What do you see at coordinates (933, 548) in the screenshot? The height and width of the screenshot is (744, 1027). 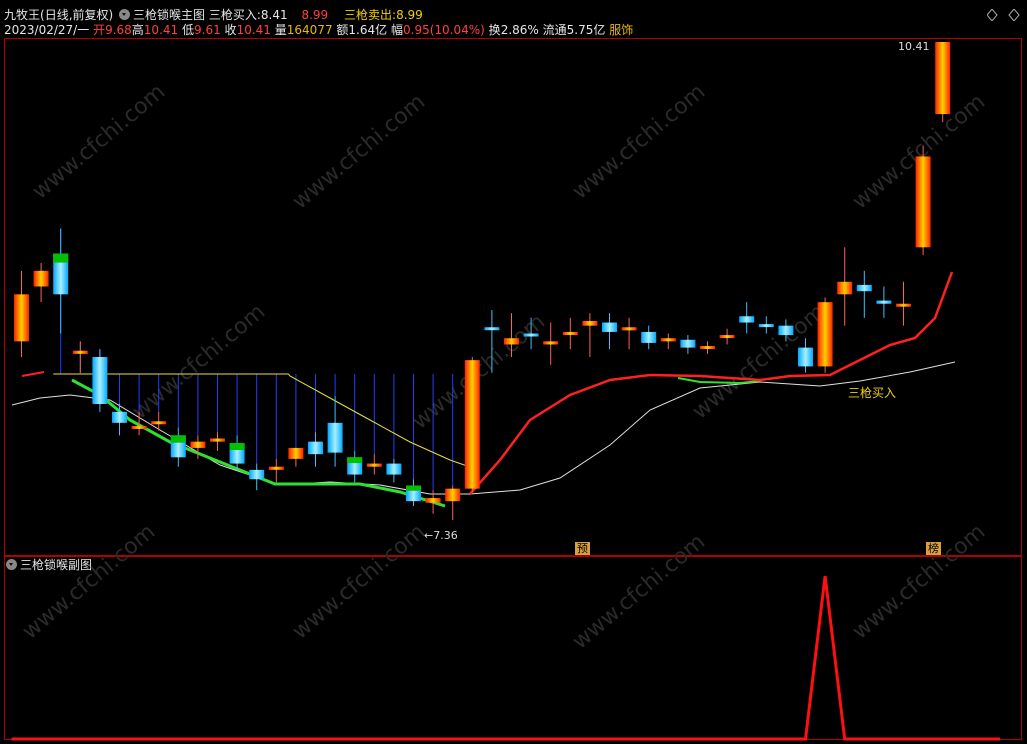 I see `tag-bang: 榜` at bounding box center [933, 548].